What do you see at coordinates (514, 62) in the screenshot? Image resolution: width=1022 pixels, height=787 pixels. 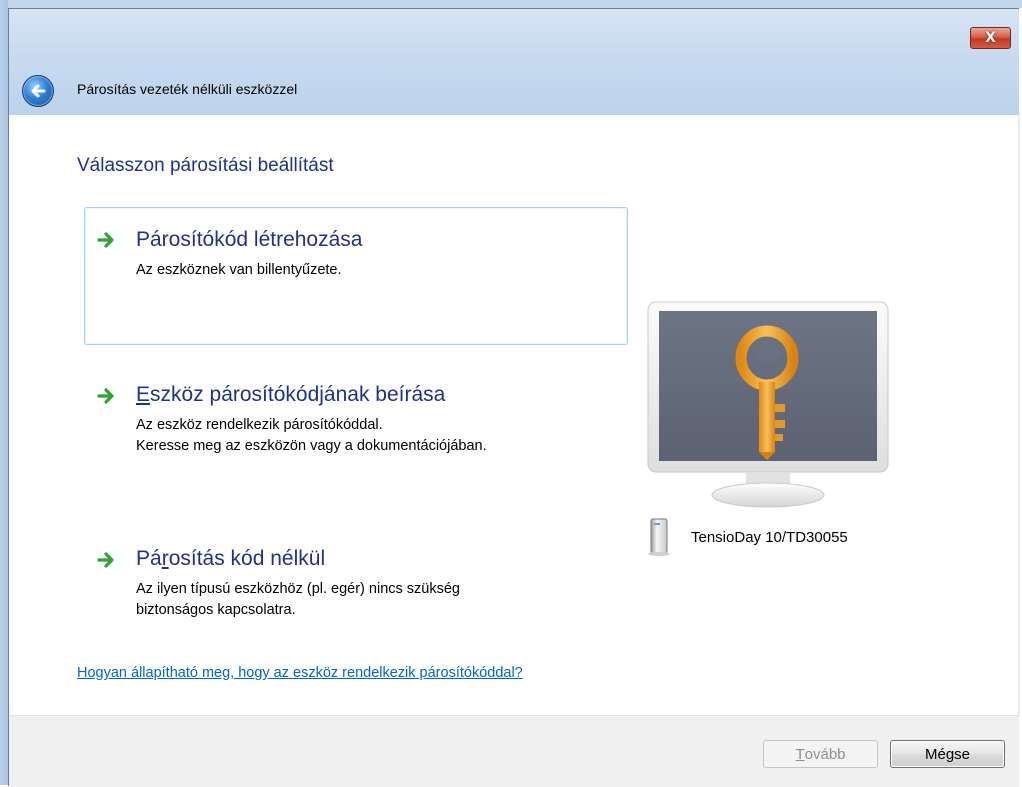 I see `title-bar: X Párosítás vezeték nélküli eszközzel` at bounding box center [514, 62].